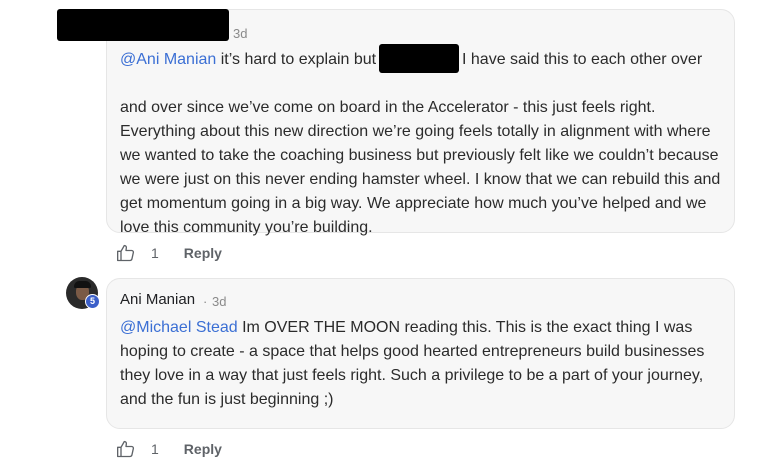 The width and height of the screenshot is (767, 460). I want to click on comment-line: and the fun is just beginning ;), so click(227, 399).